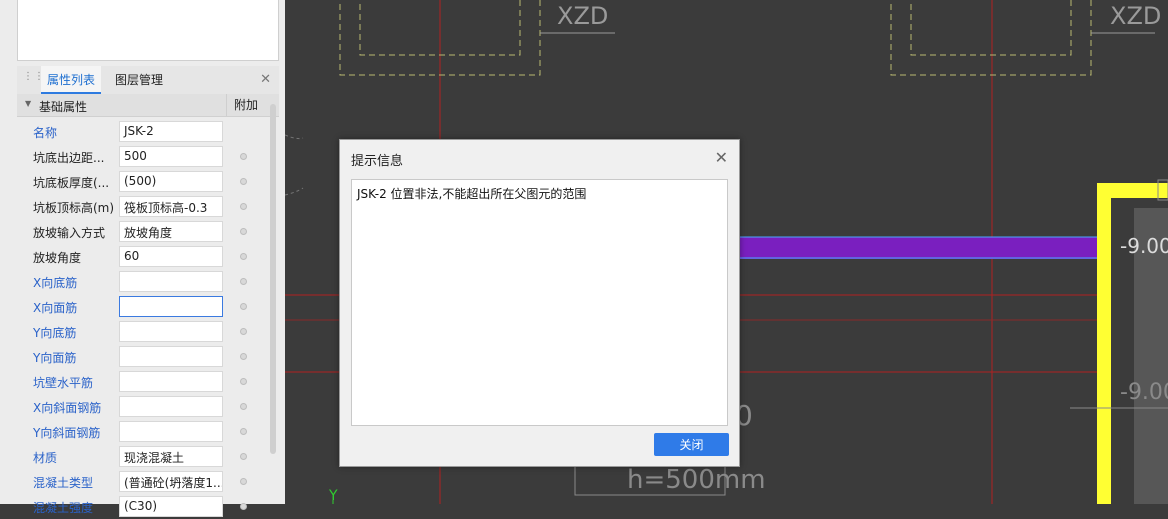  Describe the element at coordinates (171, 506) in the screenshot. I see `property-value-input: (C30)` at that location.